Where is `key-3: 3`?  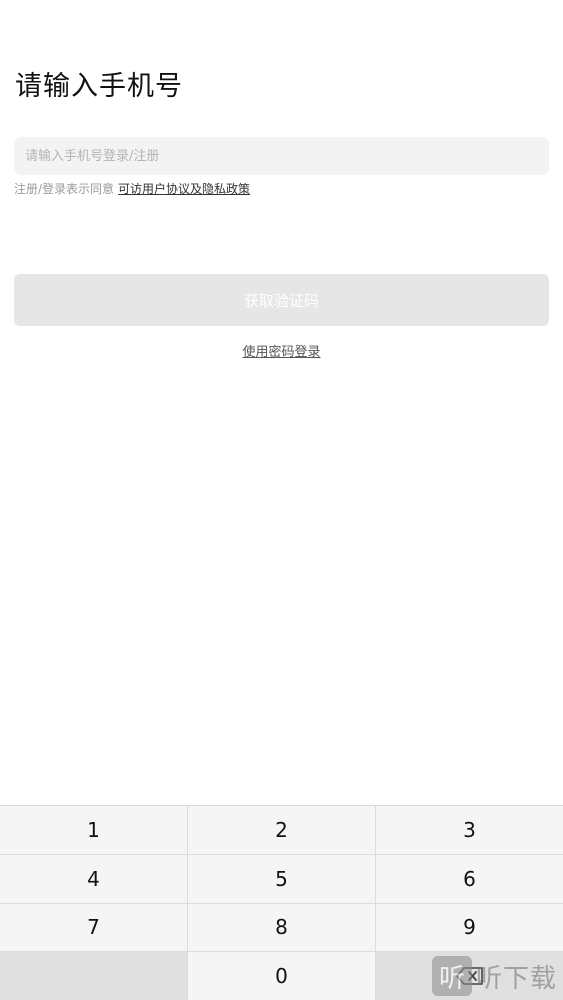
key-3: 3 is located at coordinates (469, 830).